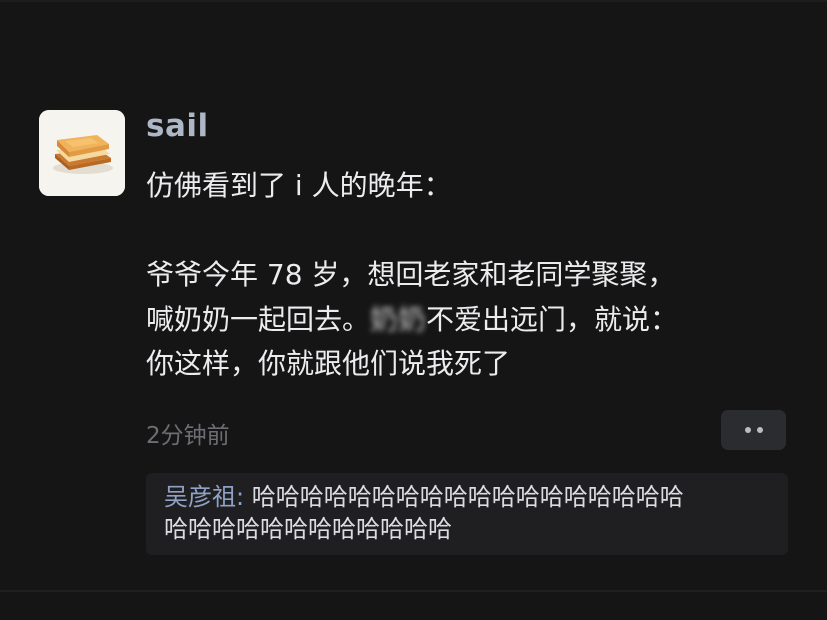 This screenshot has width=827, height=620. Describe the element at coordinates (188, 436) in the screenshot. I see `timestamp: 2分钟前` at that location.